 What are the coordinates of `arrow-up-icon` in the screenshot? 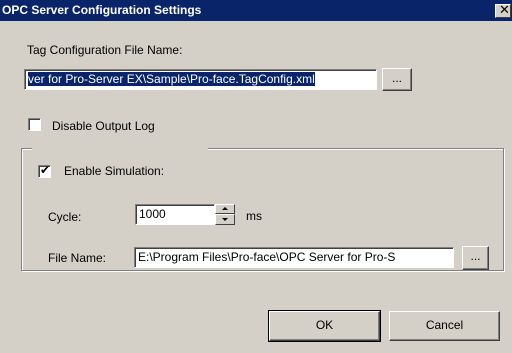 It's located at (225, 208).